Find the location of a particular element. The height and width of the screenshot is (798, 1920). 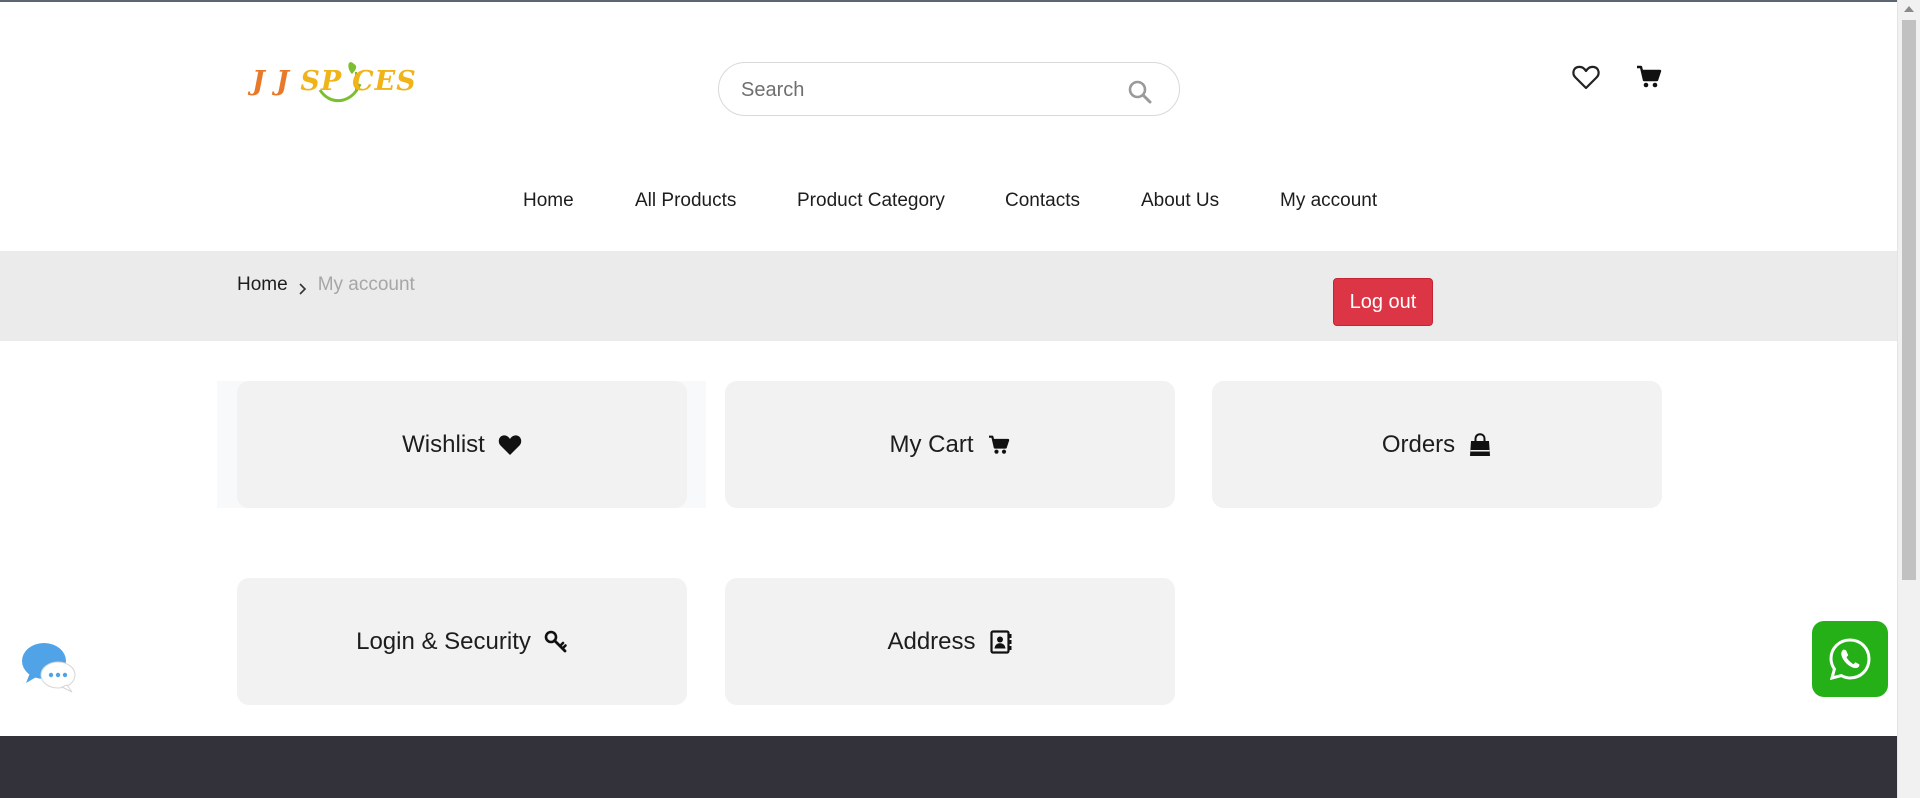

scroll-up-arrow-icon is located at coordinates (1909, 9).